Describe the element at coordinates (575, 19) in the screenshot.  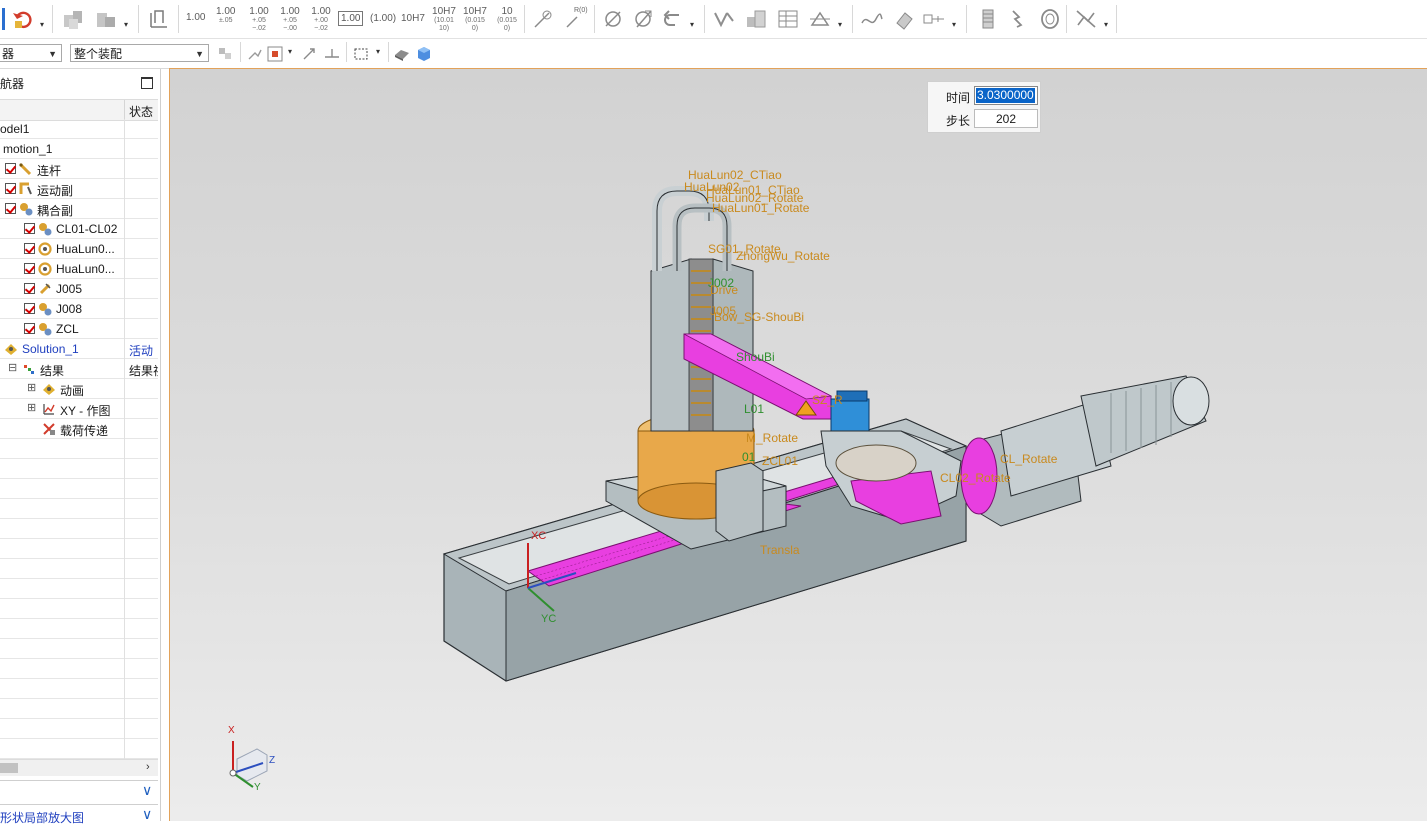
I see `radius-zero-icon: R(0)` at that location.